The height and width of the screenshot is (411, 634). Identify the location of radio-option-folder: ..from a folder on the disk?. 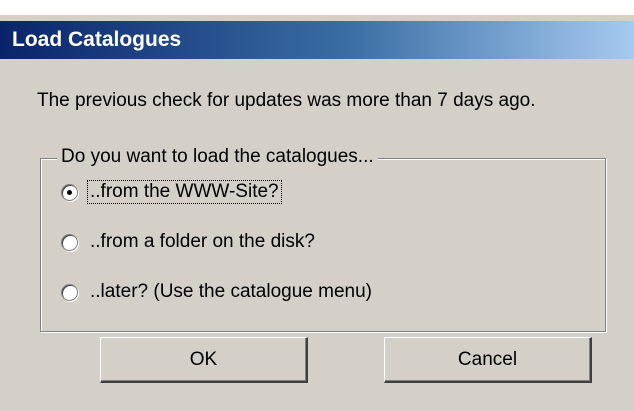
(189, 242).